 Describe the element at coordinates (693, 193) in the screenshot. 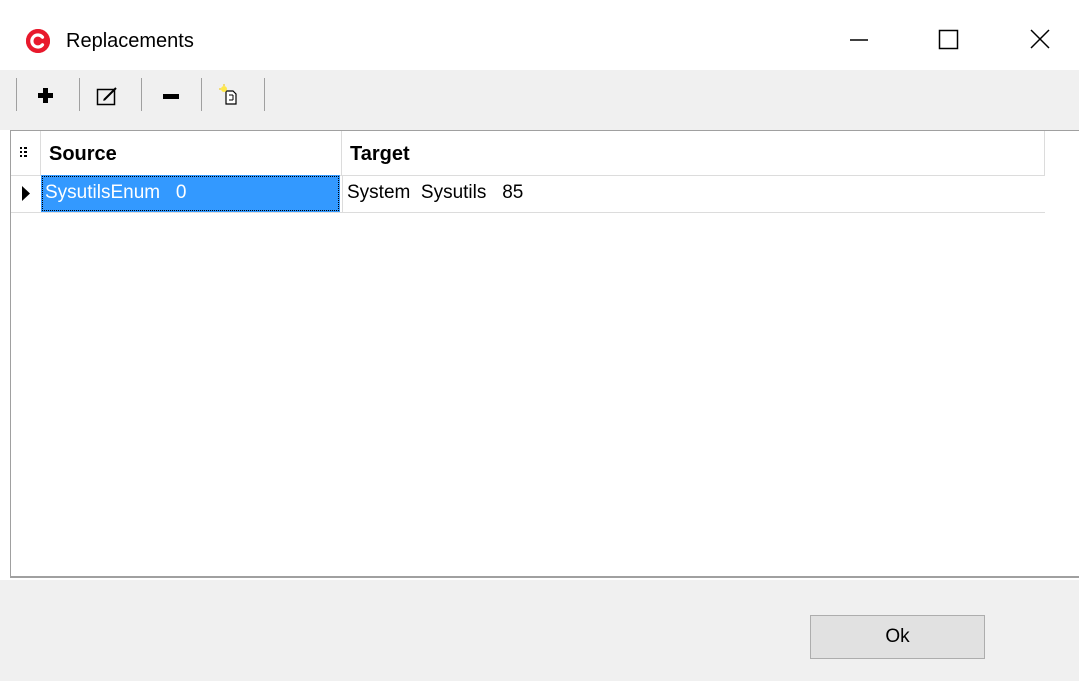

I see `cell-target: System Sysutils 85` at that location.